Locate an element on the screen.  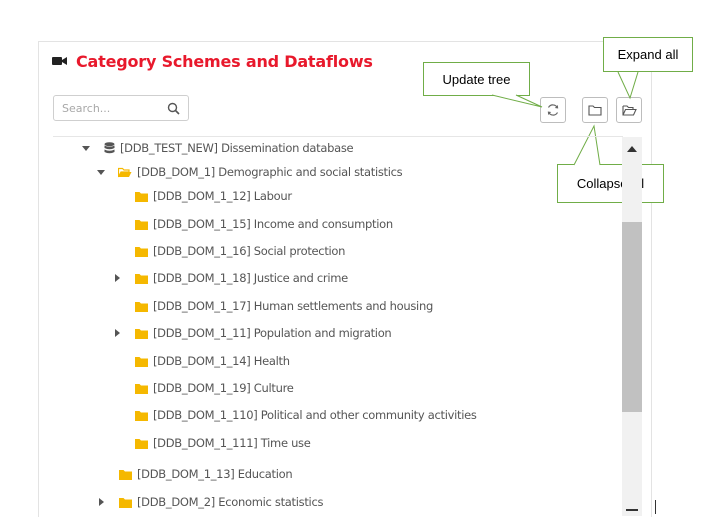
tree-node: [DDB_DOM_1_16] Social protection is located at coordinates (240, 251).